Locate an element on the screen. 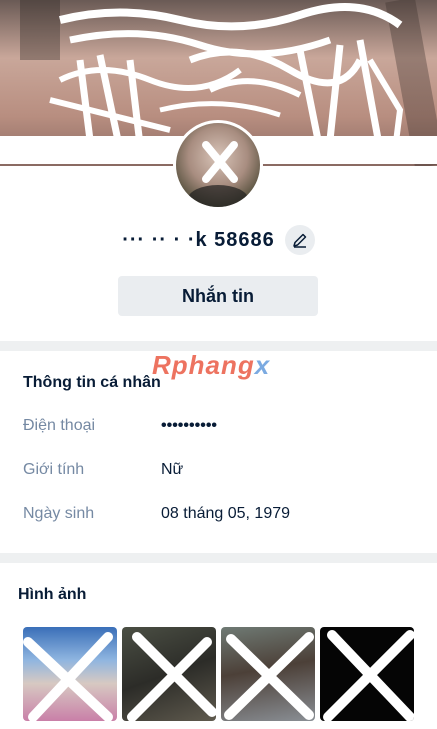  personal-info-title: Thông tin cá nhân is located at coordinates (92, 382).